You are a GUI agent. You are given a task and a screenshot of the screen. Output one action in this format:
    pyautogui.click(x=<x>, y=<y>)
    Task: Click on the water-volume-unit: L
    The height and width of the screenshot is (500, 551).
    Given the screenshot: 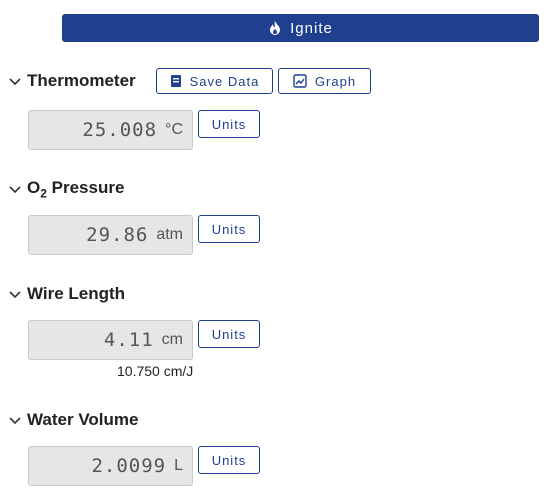 What is the action you would take?
    pyautogui.click(x=178, y=465)
    